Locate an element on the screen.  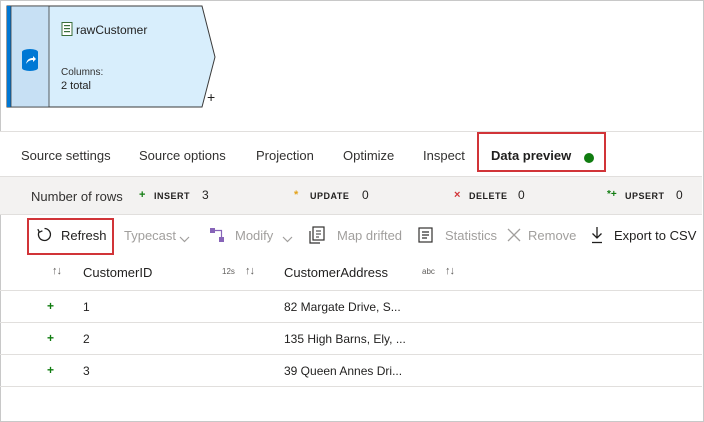
map-drifted-icon is located at coordinates (317, 236).